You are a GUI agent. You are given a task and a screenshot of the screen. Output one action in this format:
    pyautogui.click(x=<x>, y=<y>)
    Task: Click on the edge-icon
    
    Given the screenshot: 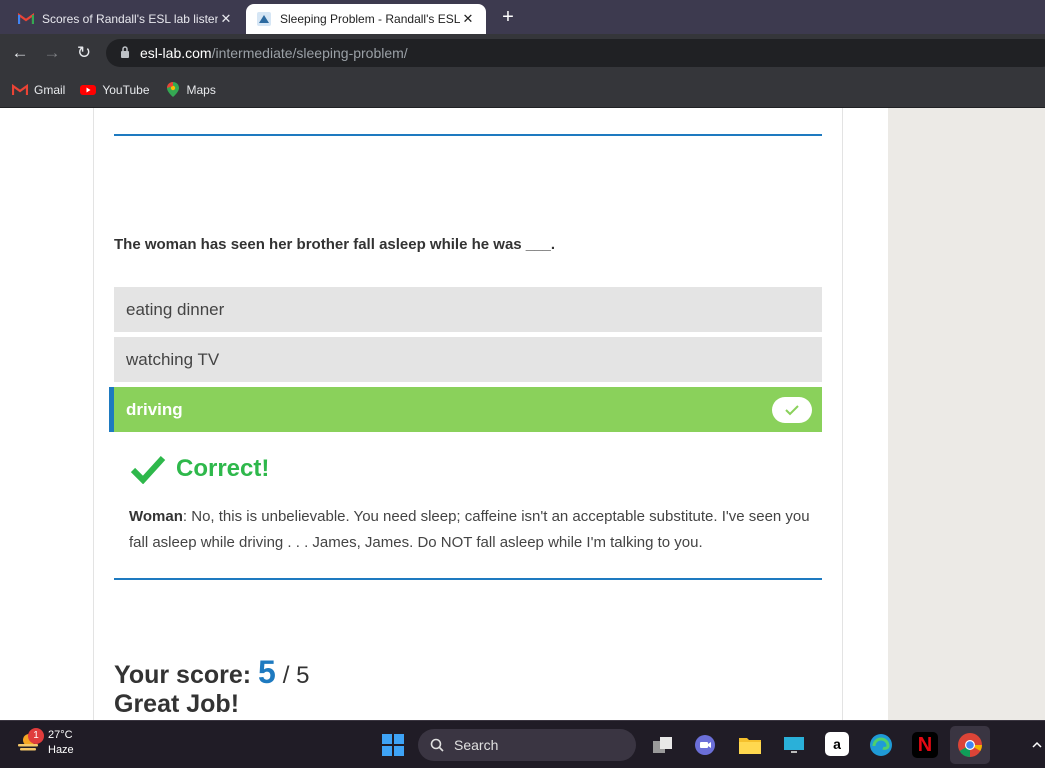 What is the action you would take?
    pyautogui.click(x=881, y=745)
    